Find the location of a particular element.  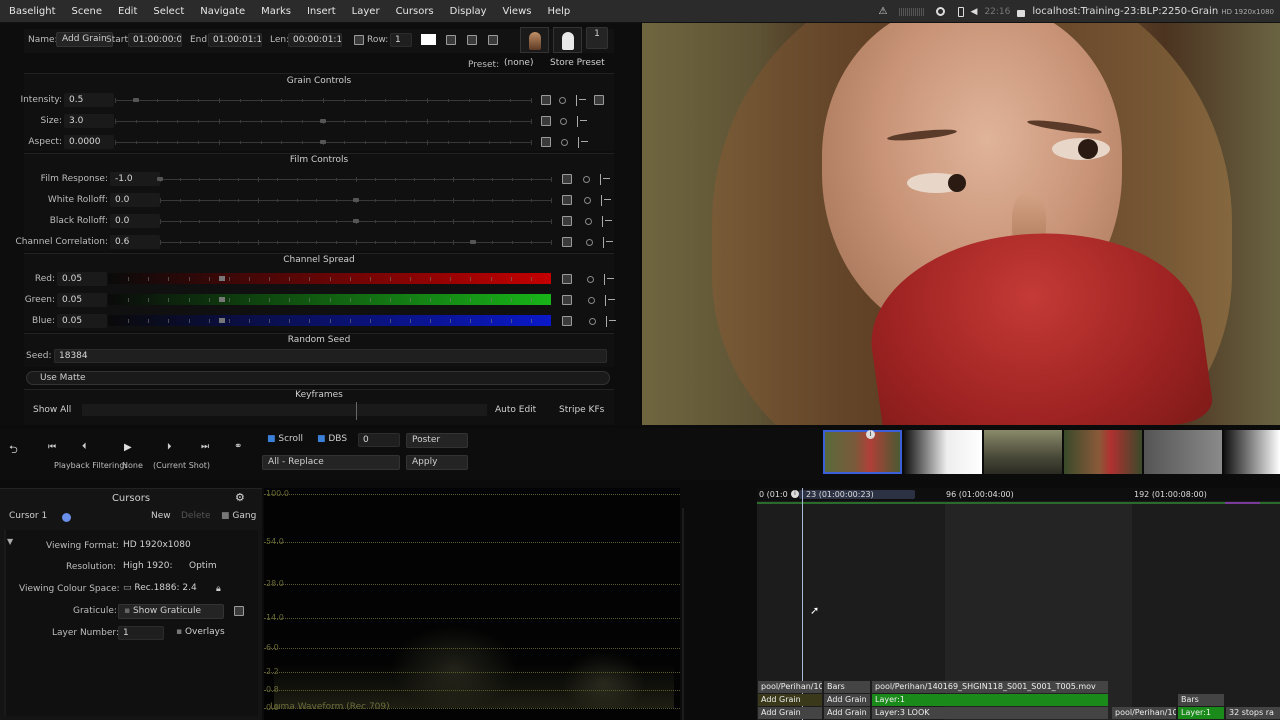

loop-icon: ⮌ is located at coordinates (13, 450).